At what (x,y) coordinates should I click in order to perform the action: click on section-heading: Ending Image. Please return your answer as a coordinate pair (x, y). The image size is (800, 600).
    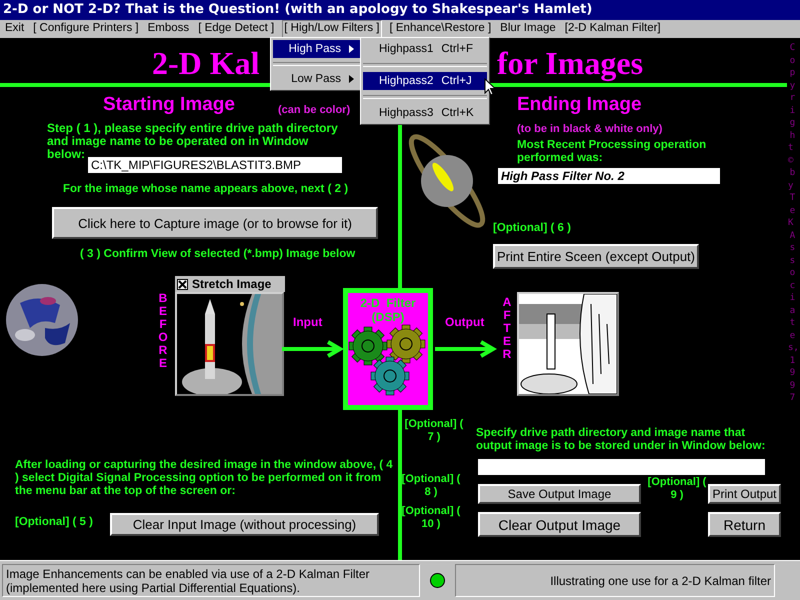
    Looking at the image, I should click on (579, 105).